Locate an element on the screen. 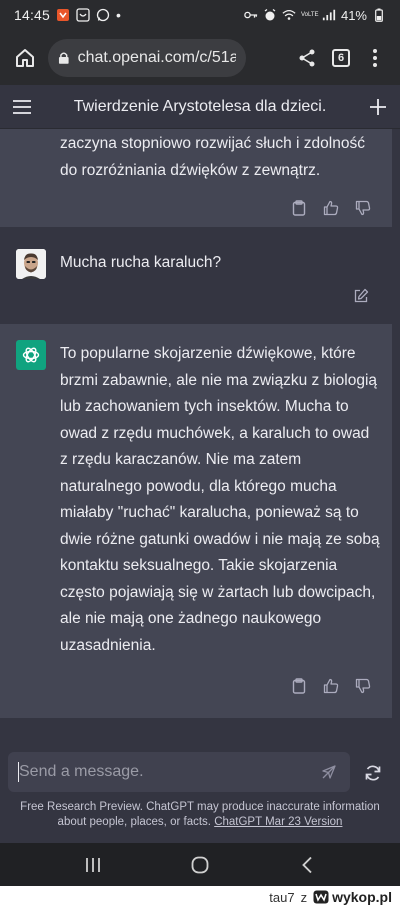 The height and width of the screenshot is (908, 400). battery-icon is located at coordinates (379, 15).